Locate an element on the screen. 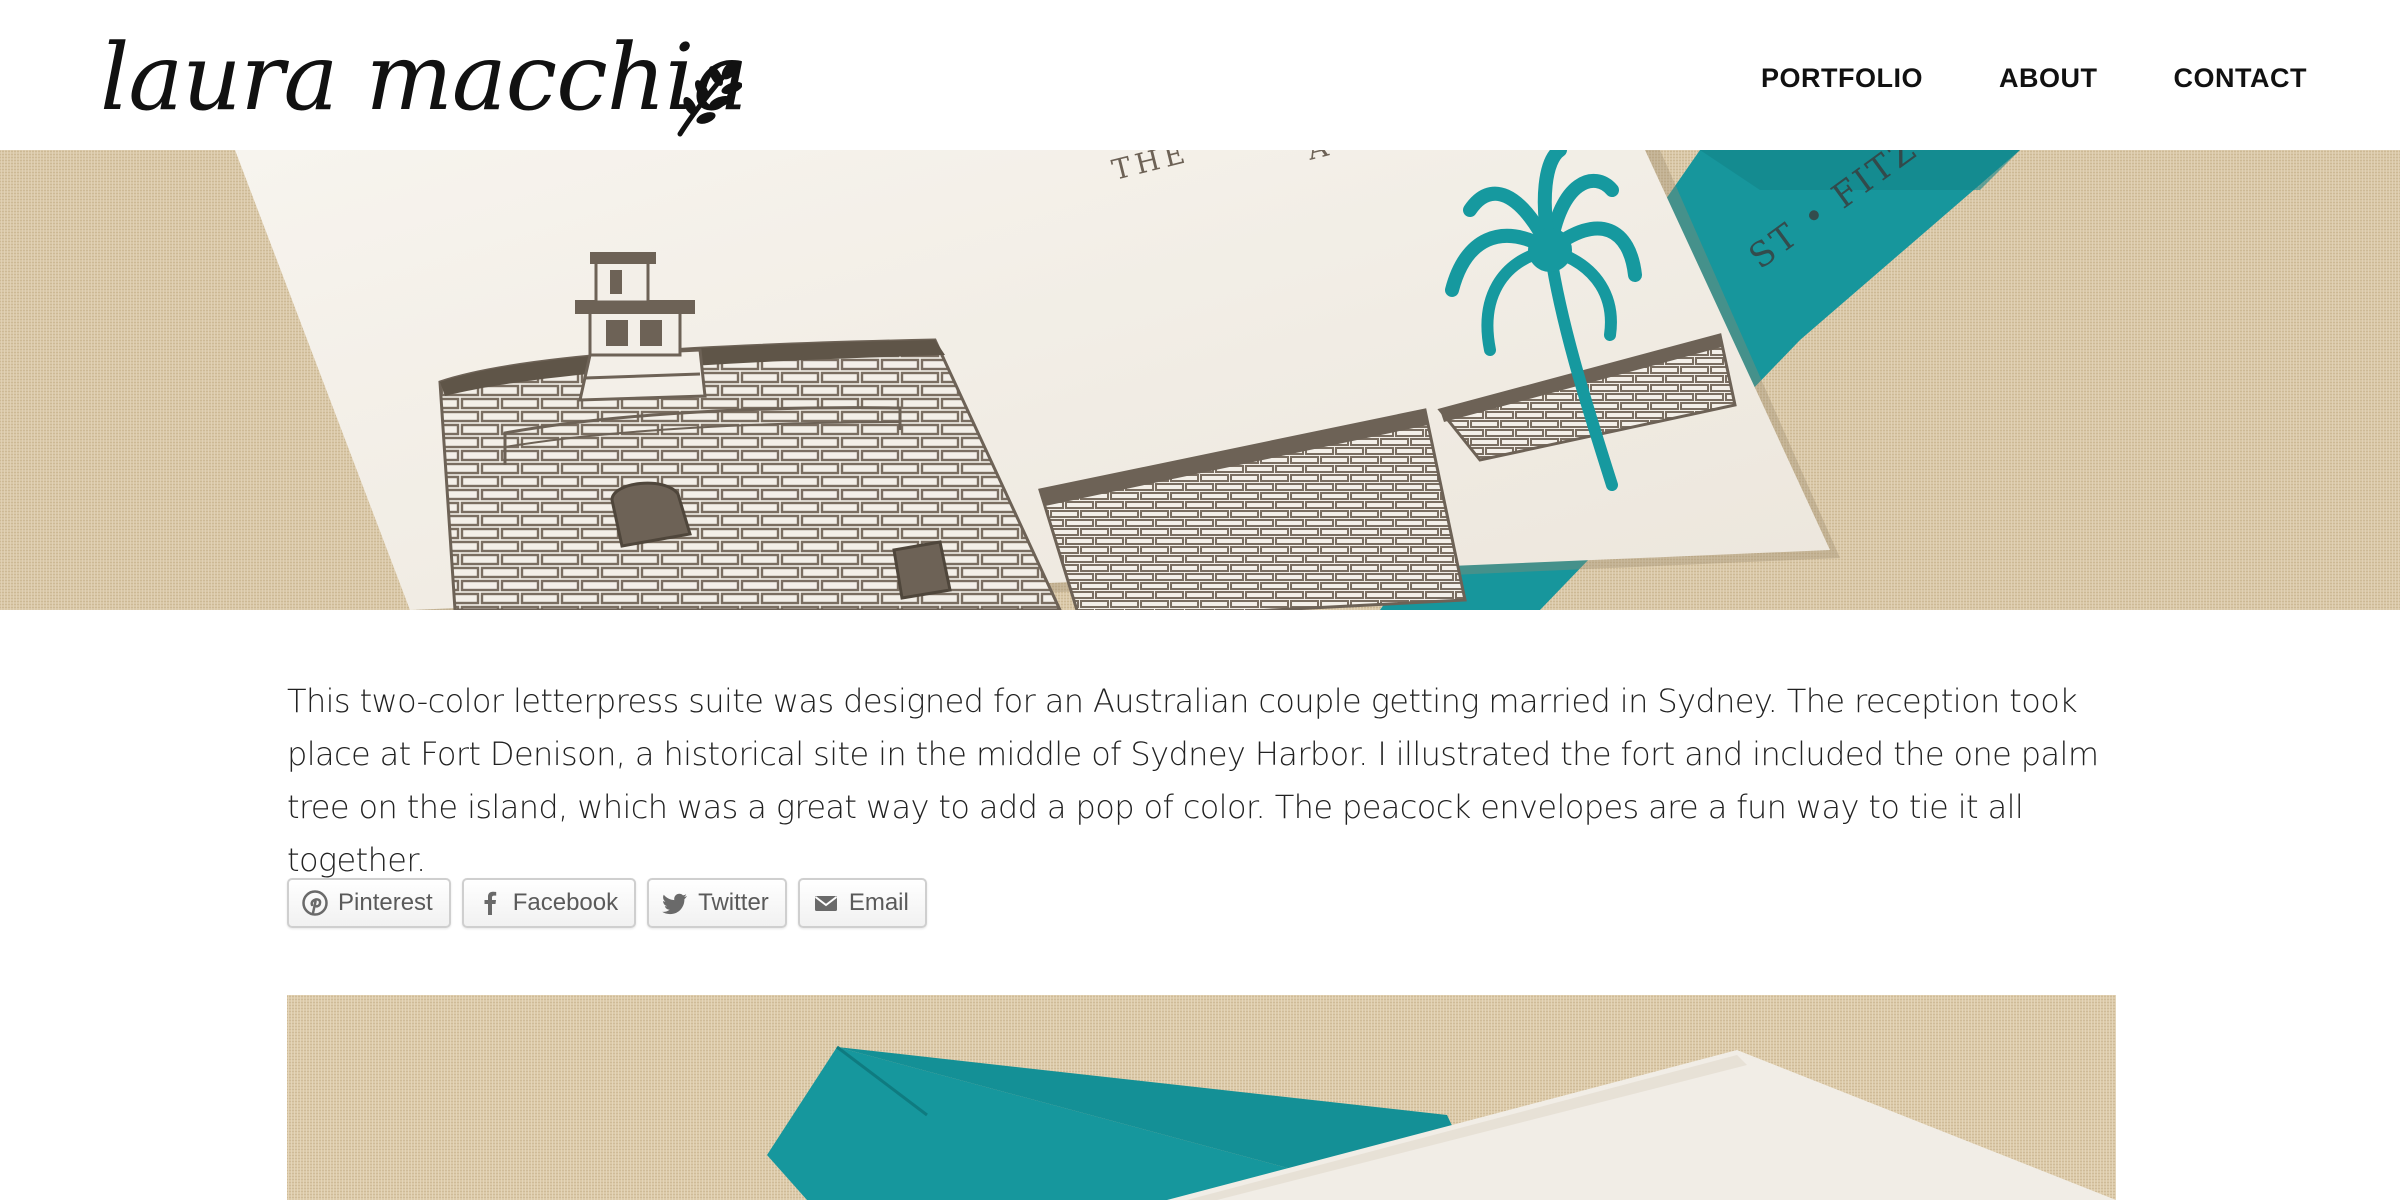  nav-about: ABOUT is located at coordinates (2048, 78).